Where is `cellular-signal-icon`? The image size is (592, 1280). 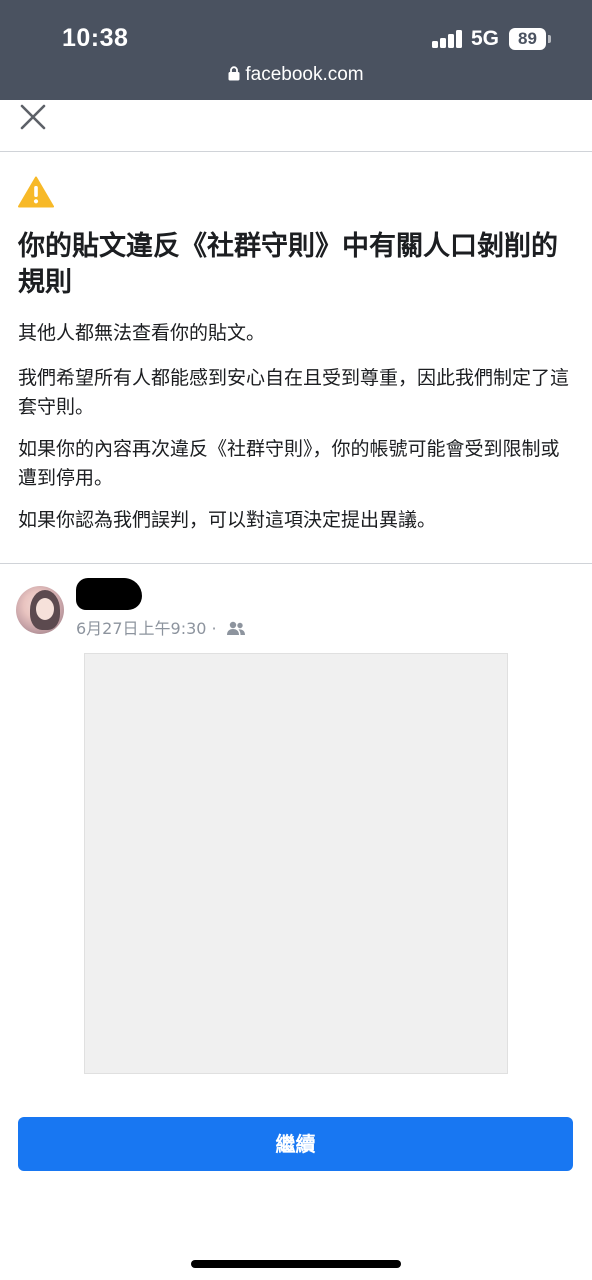
cellular-signal-icon is located at coordinates (448, 39).